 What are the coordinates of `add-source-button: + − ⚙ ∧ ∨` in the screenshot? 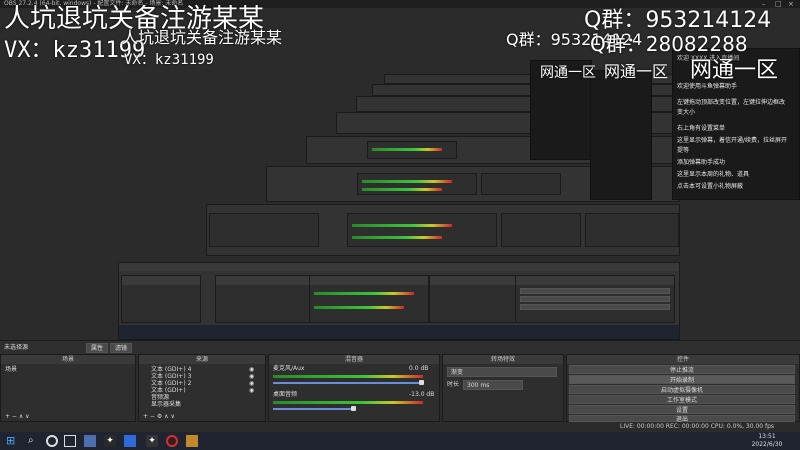 It's located at (159, 417).